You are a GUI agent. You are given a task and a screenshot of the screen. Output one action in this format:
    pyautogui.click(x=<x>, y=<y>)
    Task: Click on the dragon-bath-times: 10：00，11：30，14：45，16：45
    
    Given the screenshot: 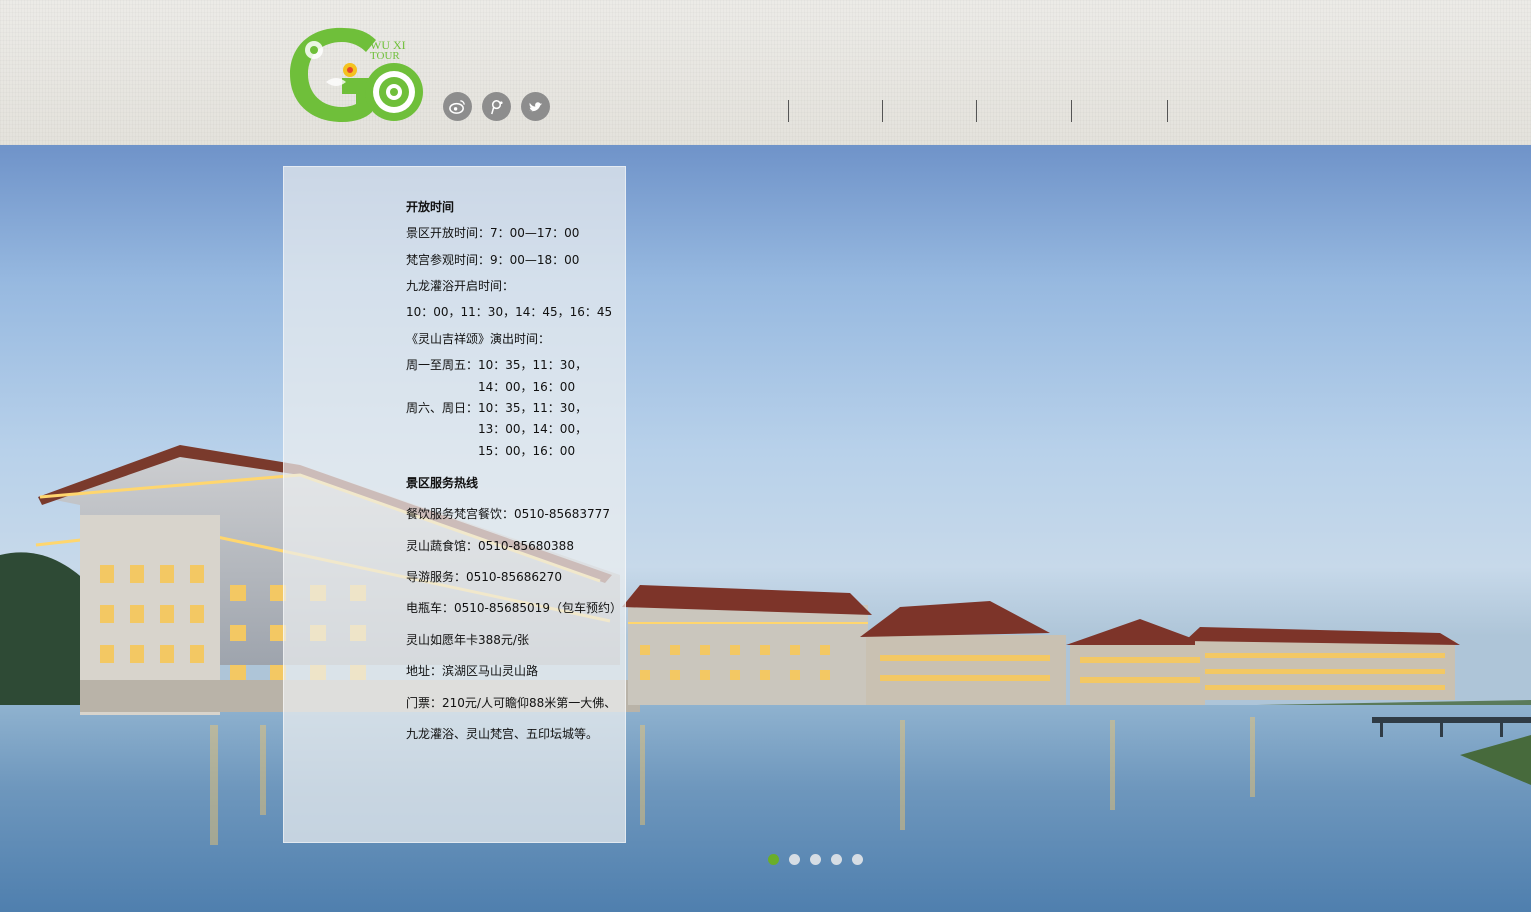 What is the action you would take?
    pyautogui.click(x=509, y=312)
    